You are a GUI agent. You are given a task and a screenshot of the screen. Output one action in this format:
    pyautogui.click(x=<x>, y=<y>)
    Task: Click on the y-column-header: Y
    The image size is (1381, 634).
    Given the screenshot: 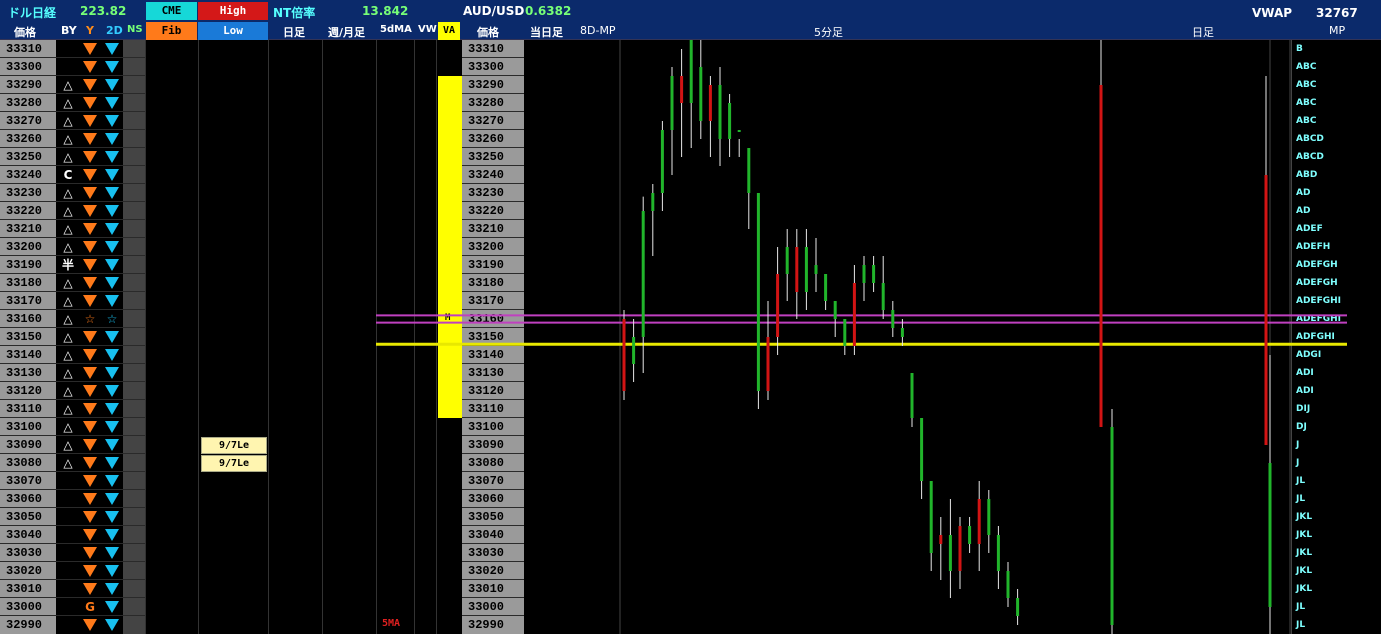 What is the action you would take?
    pyautogui.click(x=90, y=30)
    